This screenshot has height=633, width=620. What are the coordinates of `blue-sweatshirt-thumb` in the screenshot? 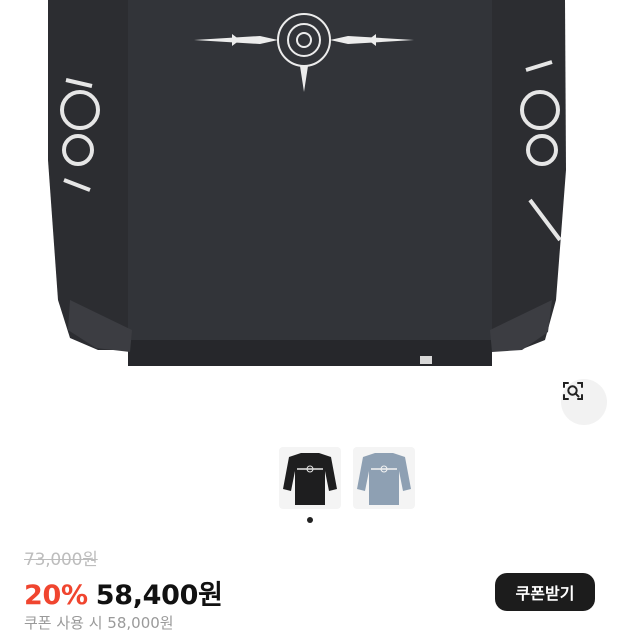 It's located at (384, 478).